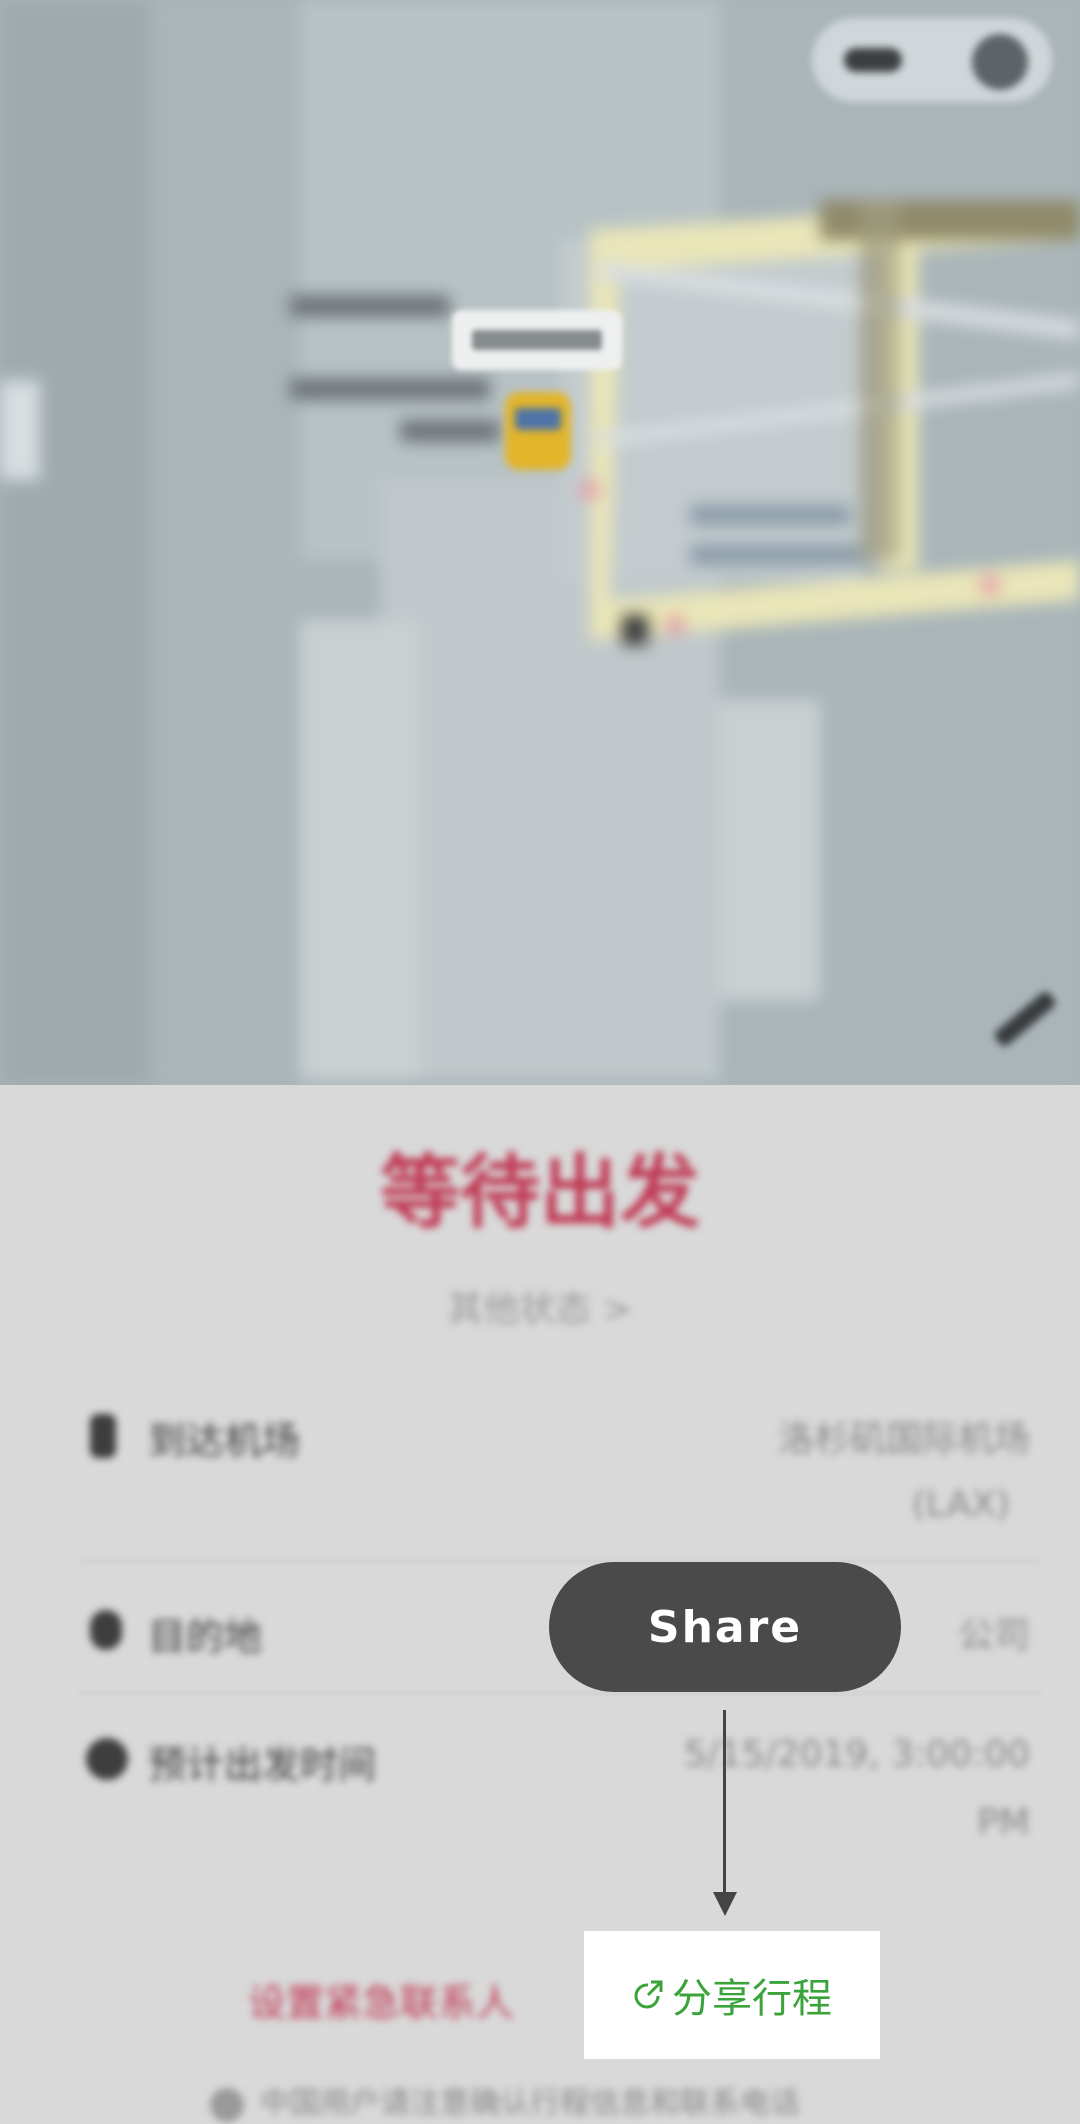  Describe the element at coordinates (538, 431) in the screenshot. I see `vehicle-icon` at that location.